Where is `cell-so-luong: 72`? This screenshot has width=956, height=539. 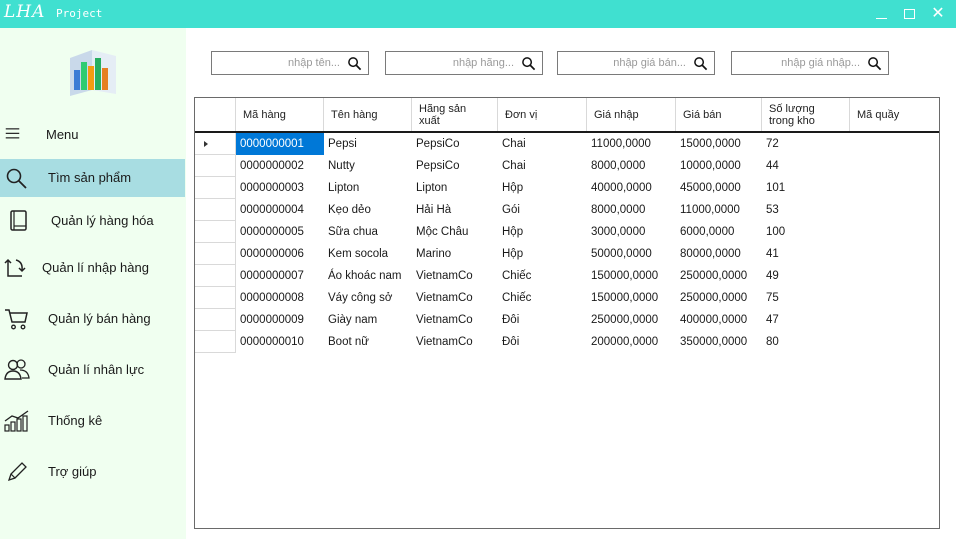
cell-so-luong: 72 is located at coordinates (806, 144).